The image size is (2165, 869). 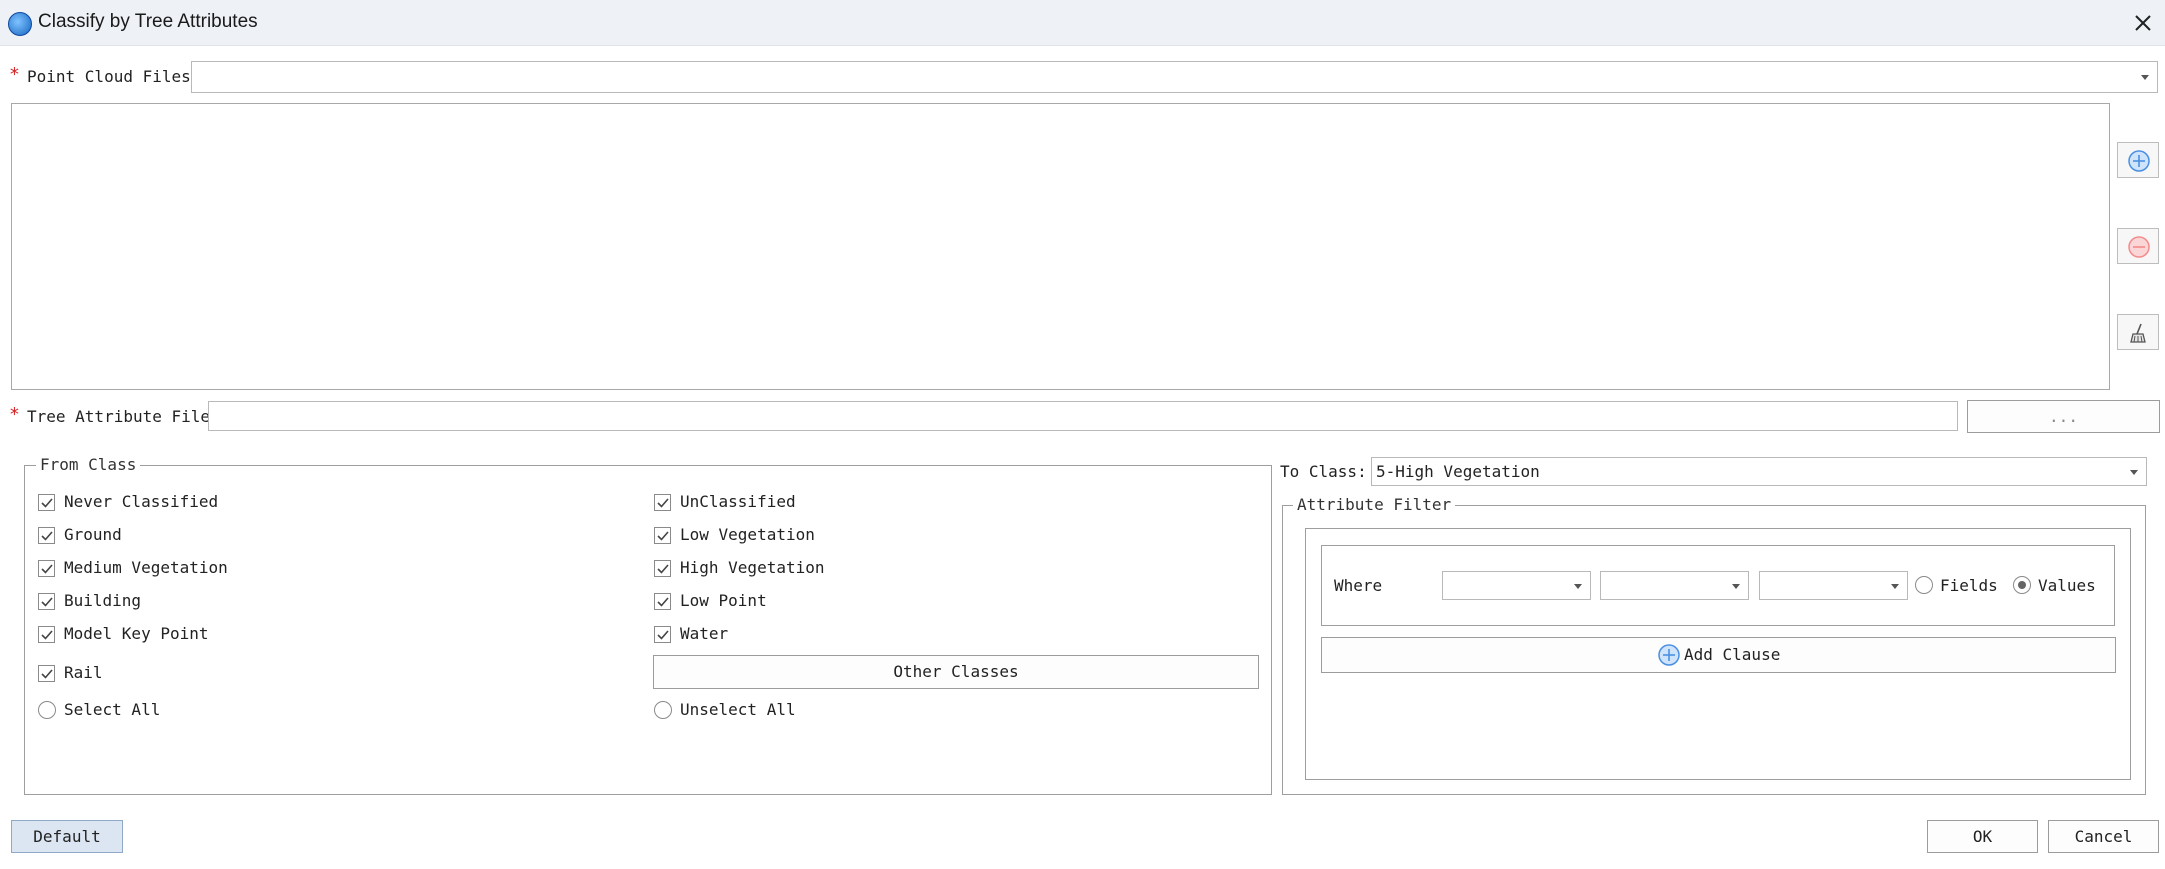 What do you see at coordinates (738, 709) in the screenshot?
I see `unselect-all-label: Unselect All` at bounding box center [738, 709].